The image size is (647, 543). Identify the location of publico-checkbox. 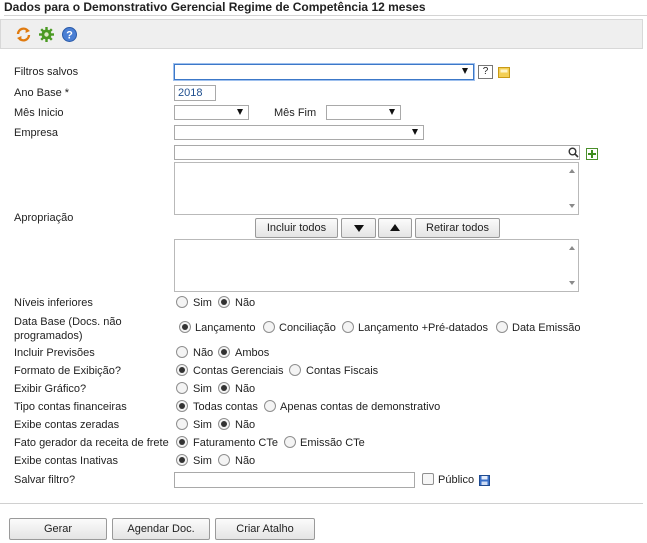
(428, 479).